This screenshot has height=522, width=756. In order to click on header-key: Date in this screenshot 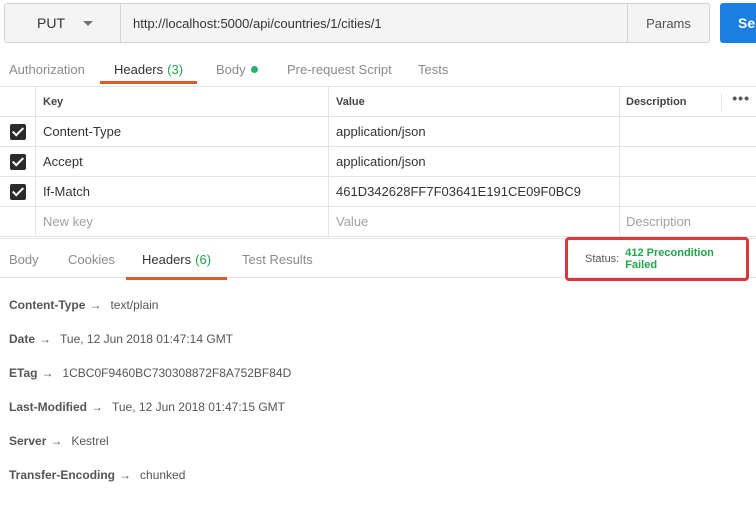, I will do `click(22, 339)`.